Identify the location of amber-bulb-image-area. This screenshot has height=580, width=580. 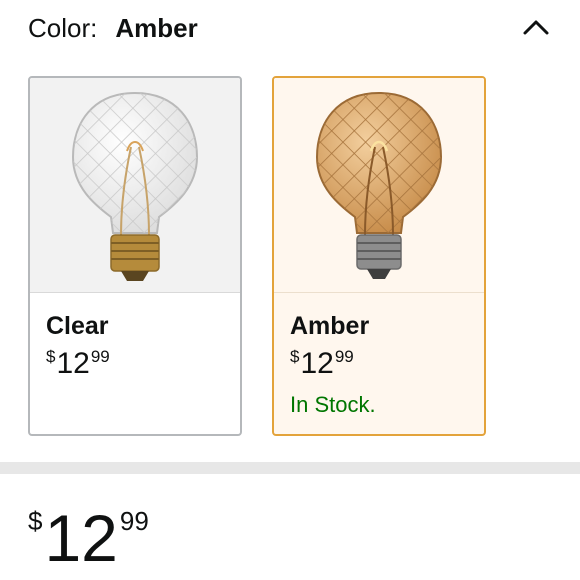
(379, 185).